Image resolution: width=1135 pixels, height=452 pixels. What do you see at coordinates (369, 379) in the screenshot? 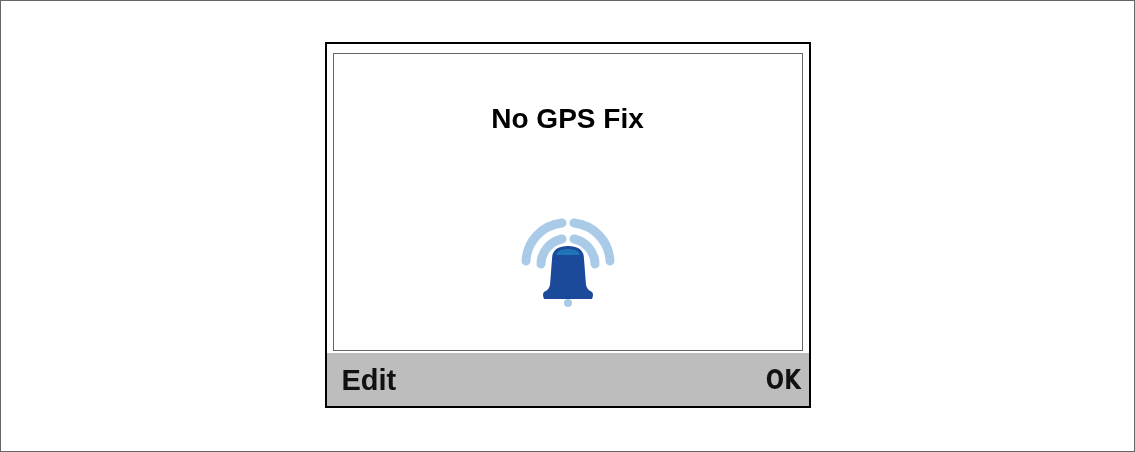
I see `edit-softkey: Edit` at bounding box center [369, 379].